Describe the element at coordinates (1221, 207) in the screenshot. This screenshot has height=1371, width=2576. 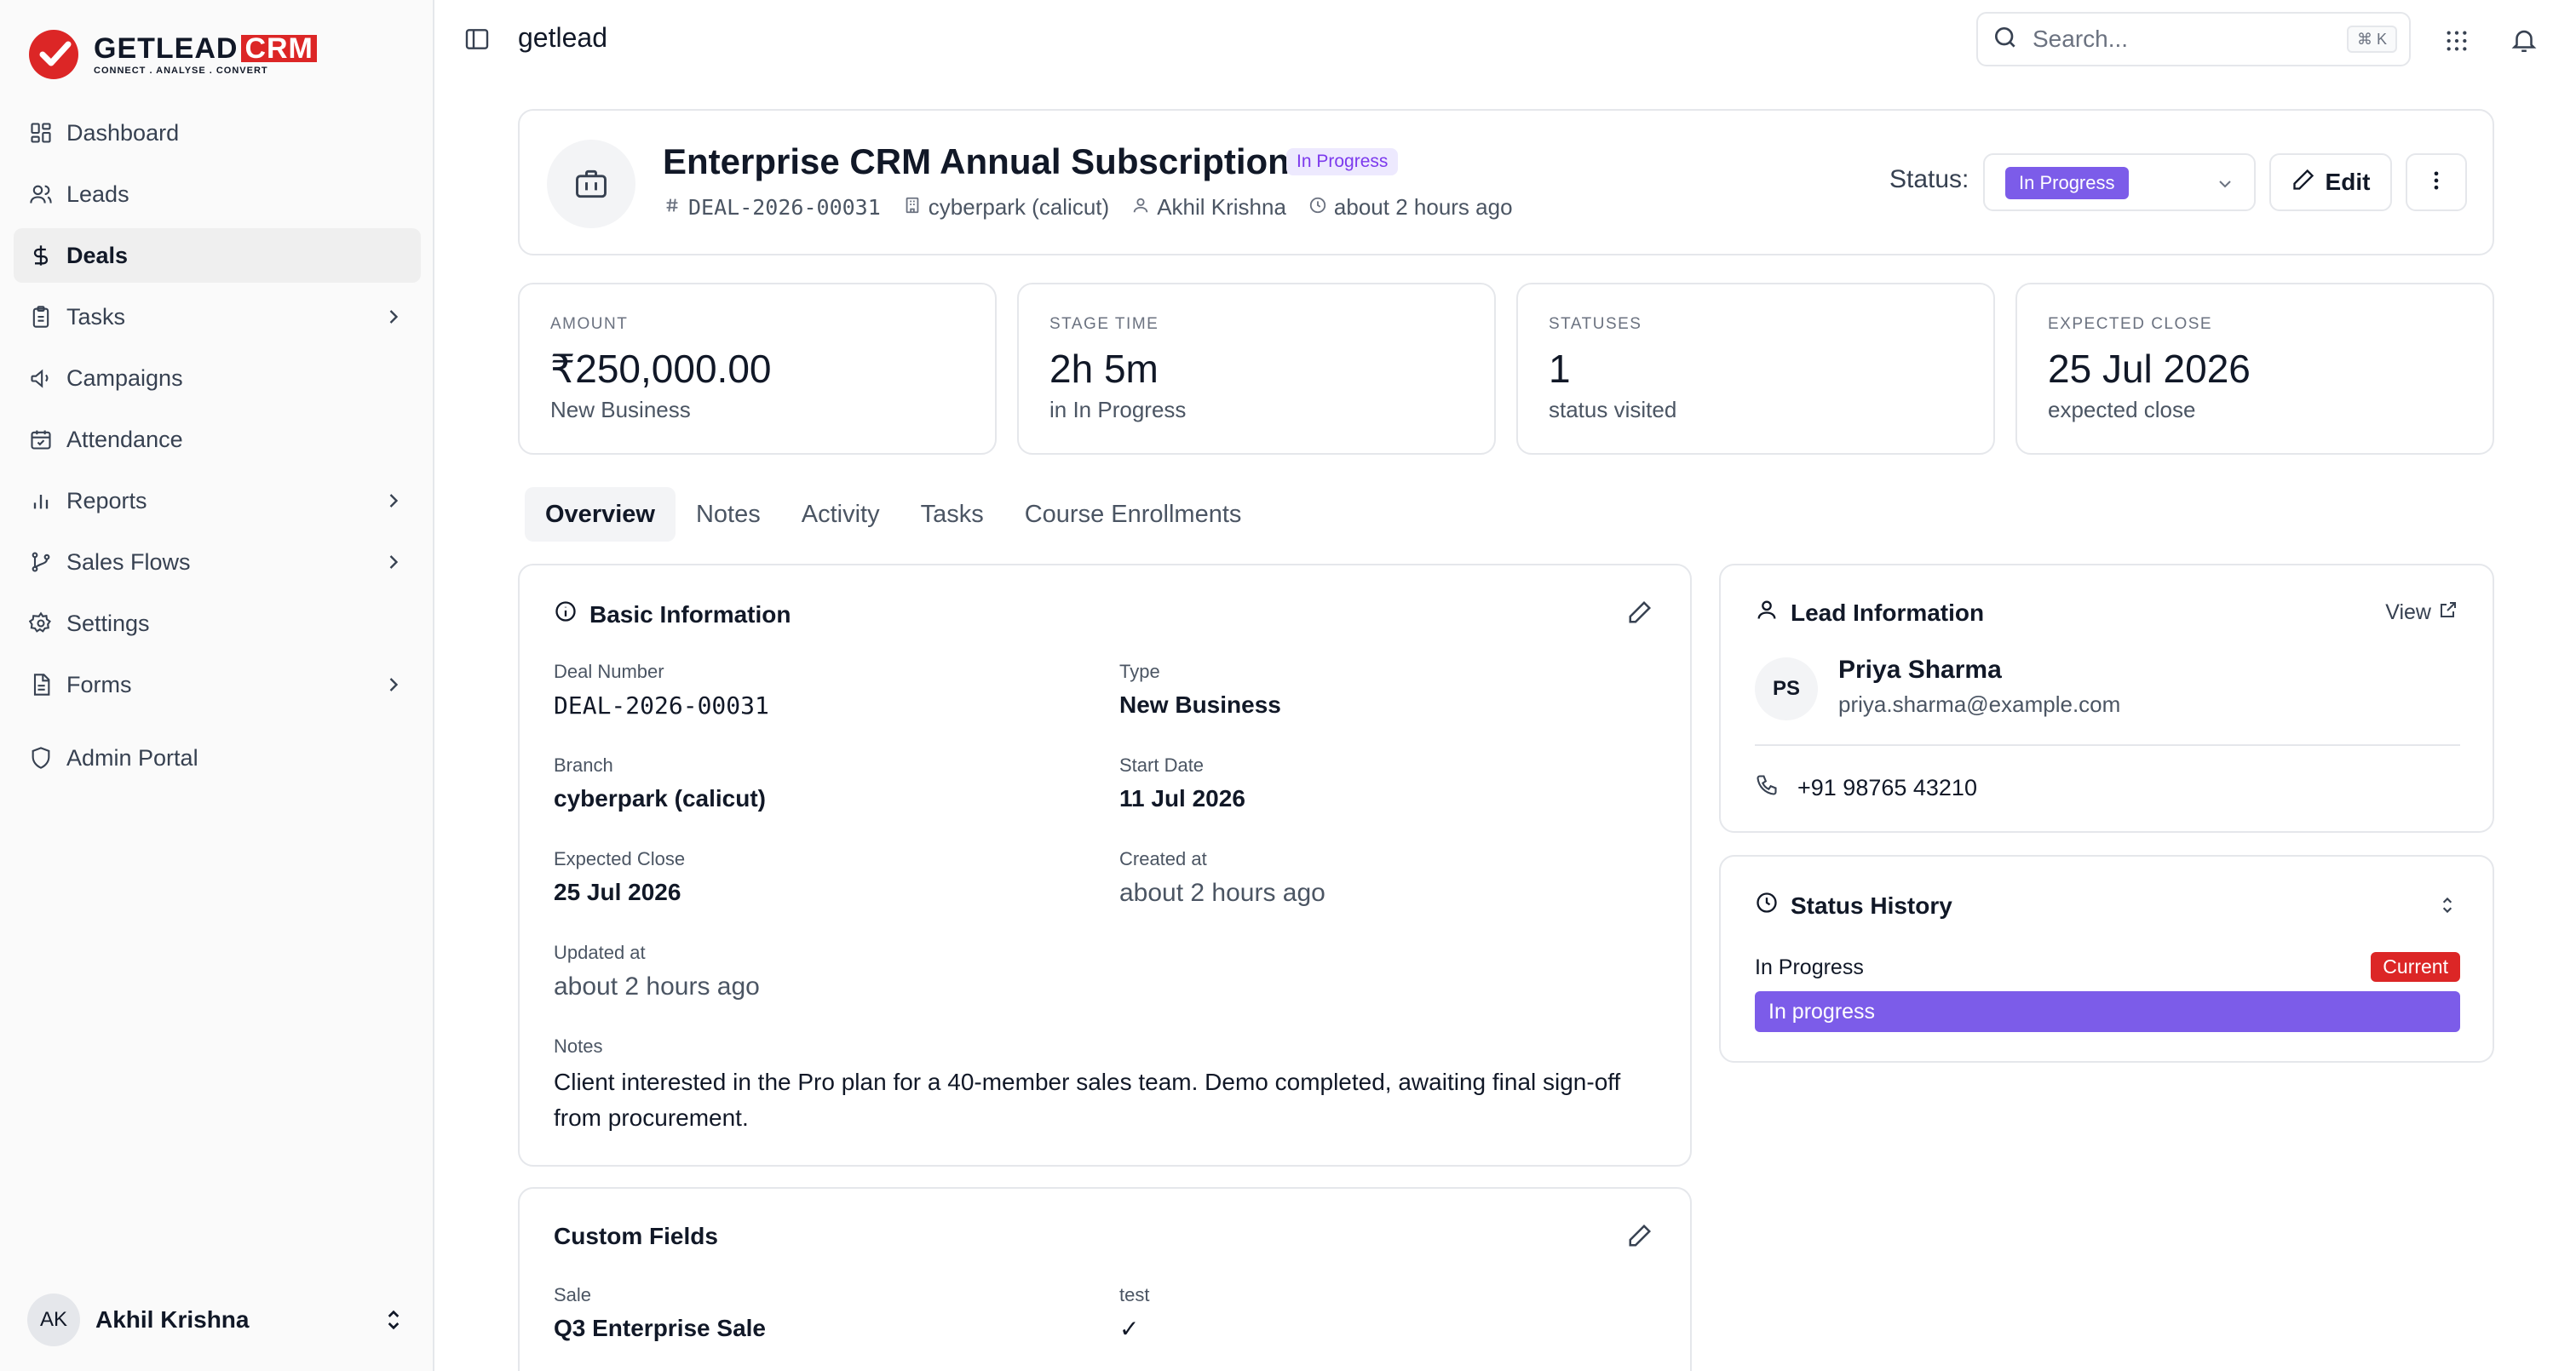
I see `deal-owner: Akhil Krishna` at that location.